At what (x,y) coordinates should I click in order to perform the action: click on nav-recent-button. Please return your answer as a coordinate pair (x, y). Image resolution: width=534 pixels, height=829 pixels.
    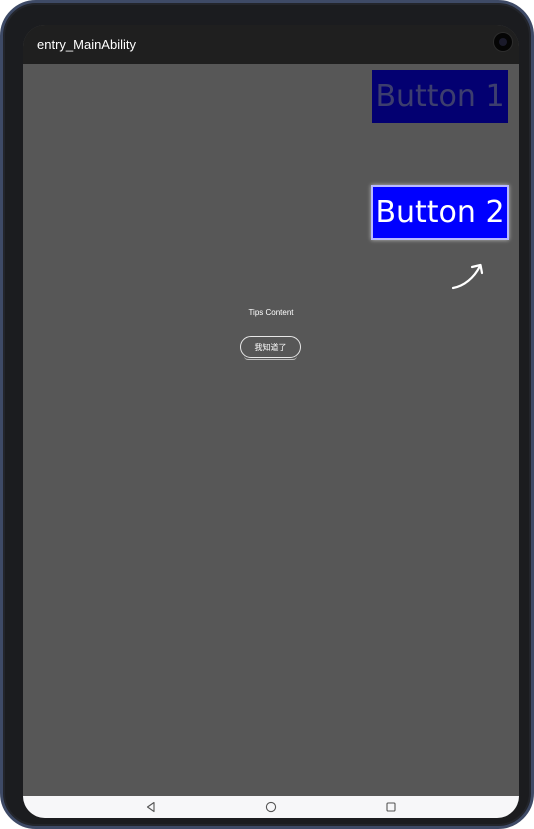
    Looking at the image, I should click on (391, 807).